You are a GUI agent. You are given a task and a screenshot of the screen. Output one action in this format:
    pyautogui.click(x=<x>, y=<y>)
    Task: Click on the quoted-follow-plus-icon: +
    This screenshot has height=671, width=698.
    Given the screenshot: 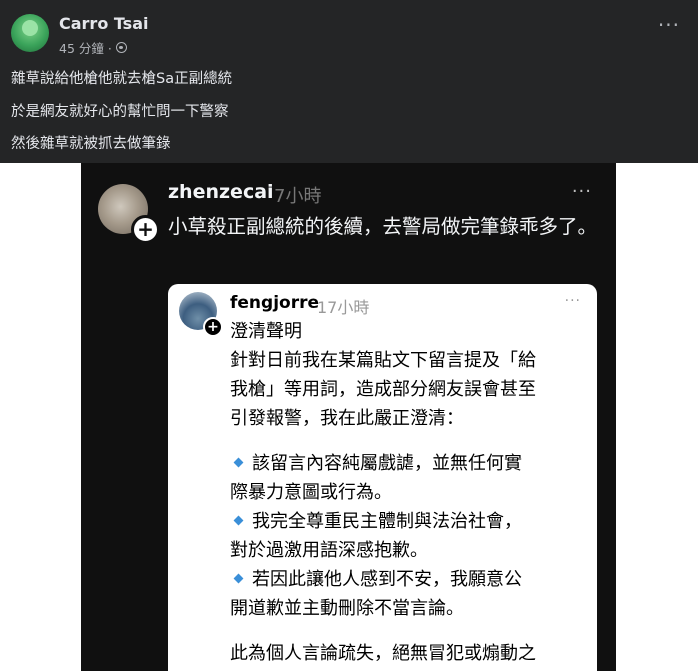 What is the action you would take?
    pyautogui.click(x=213, y=327)
    